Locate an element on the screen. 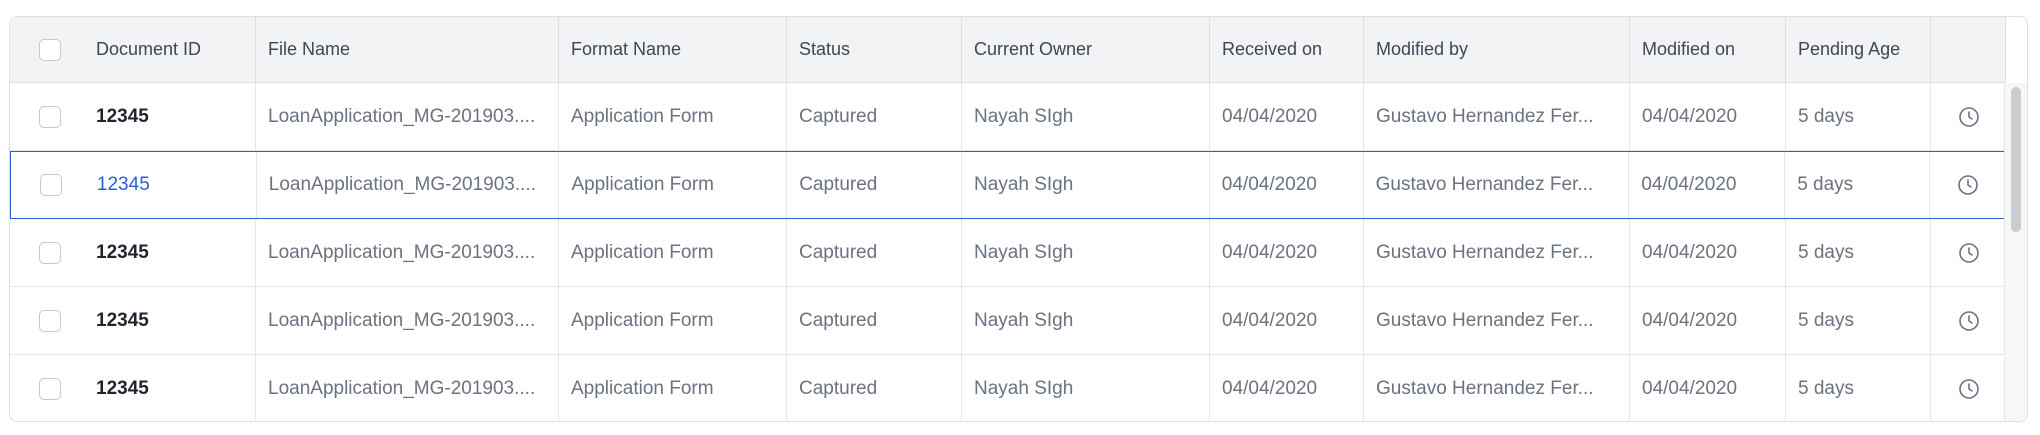 This screenshot has width=2040, height=435. scrollbar-thumb is located at coordinates (2016, 159).